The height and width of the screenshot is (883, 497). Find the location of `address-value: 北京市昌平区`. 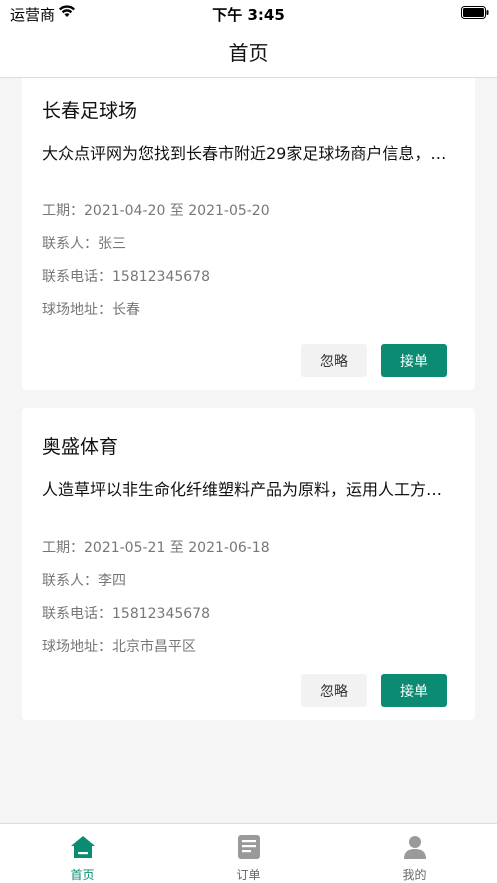

address-value: 北京市昌平区 is located at coordinates (154, 647).